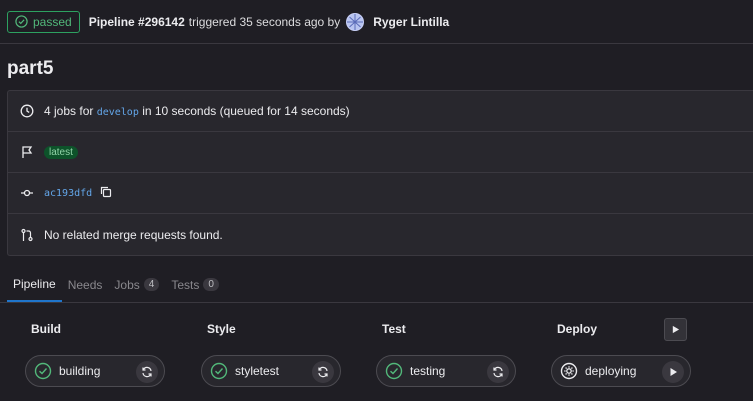  I want to click on job-name: deploying, so click(611, 371).